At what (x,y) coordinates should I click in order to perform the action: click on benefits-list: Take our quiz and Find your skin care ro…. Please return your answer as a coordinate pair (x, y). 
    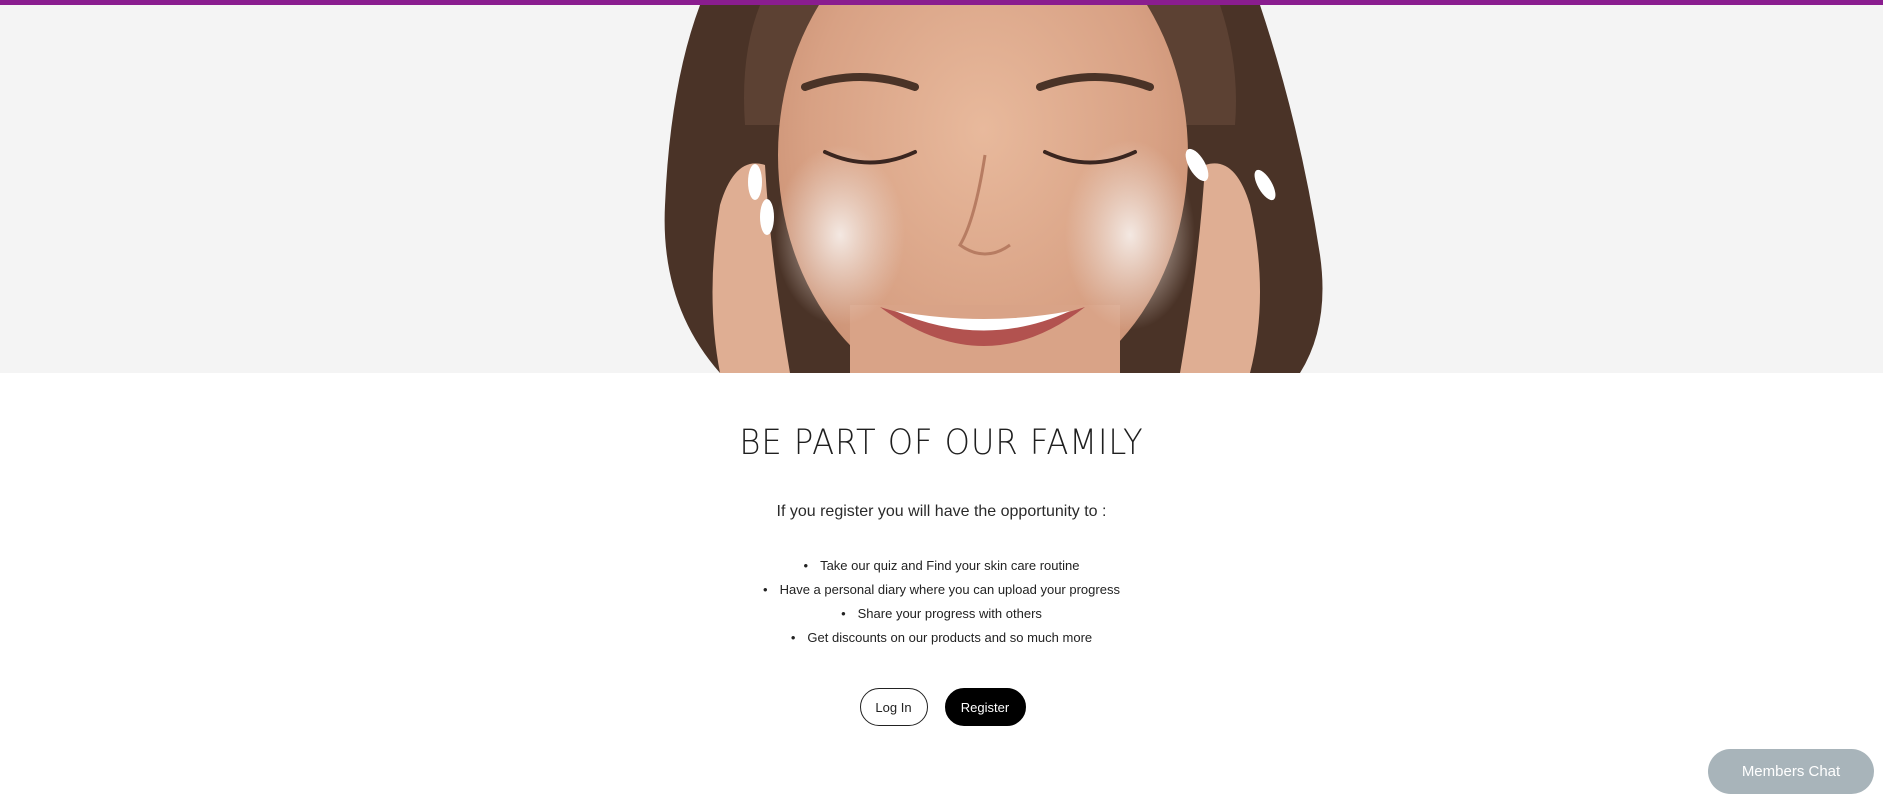
    Looking at the image, I should click on (941, 602).